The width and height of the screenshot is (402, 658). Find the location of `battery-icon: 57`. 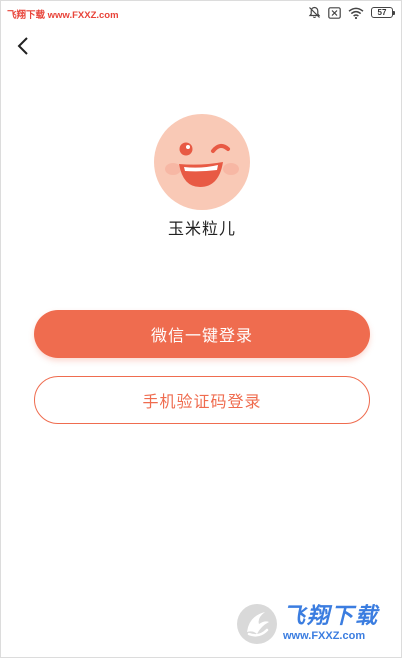

battery-icon: 57 is located at coordinates (383, 12).